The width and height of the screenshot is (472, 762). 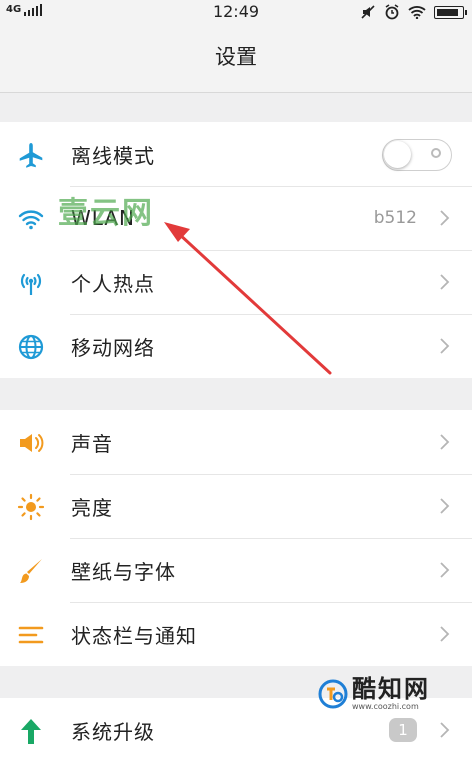 I want to click on brightness-icon, so click(x=31, y=507).